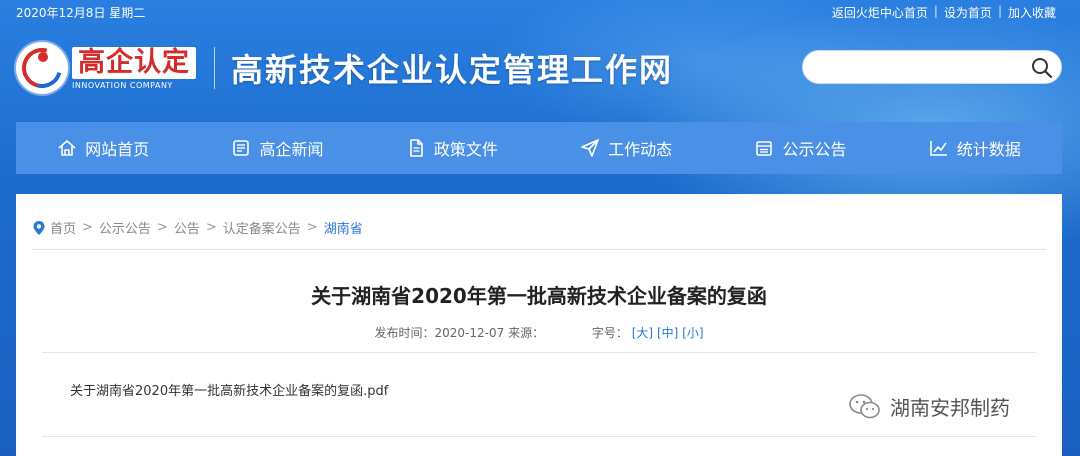 The height and width of the screenshot is (456, 1080). Describe the element at coordinates (968, 12) in the screenshot. I see `set-homepage-link: 设为首页` at that location.